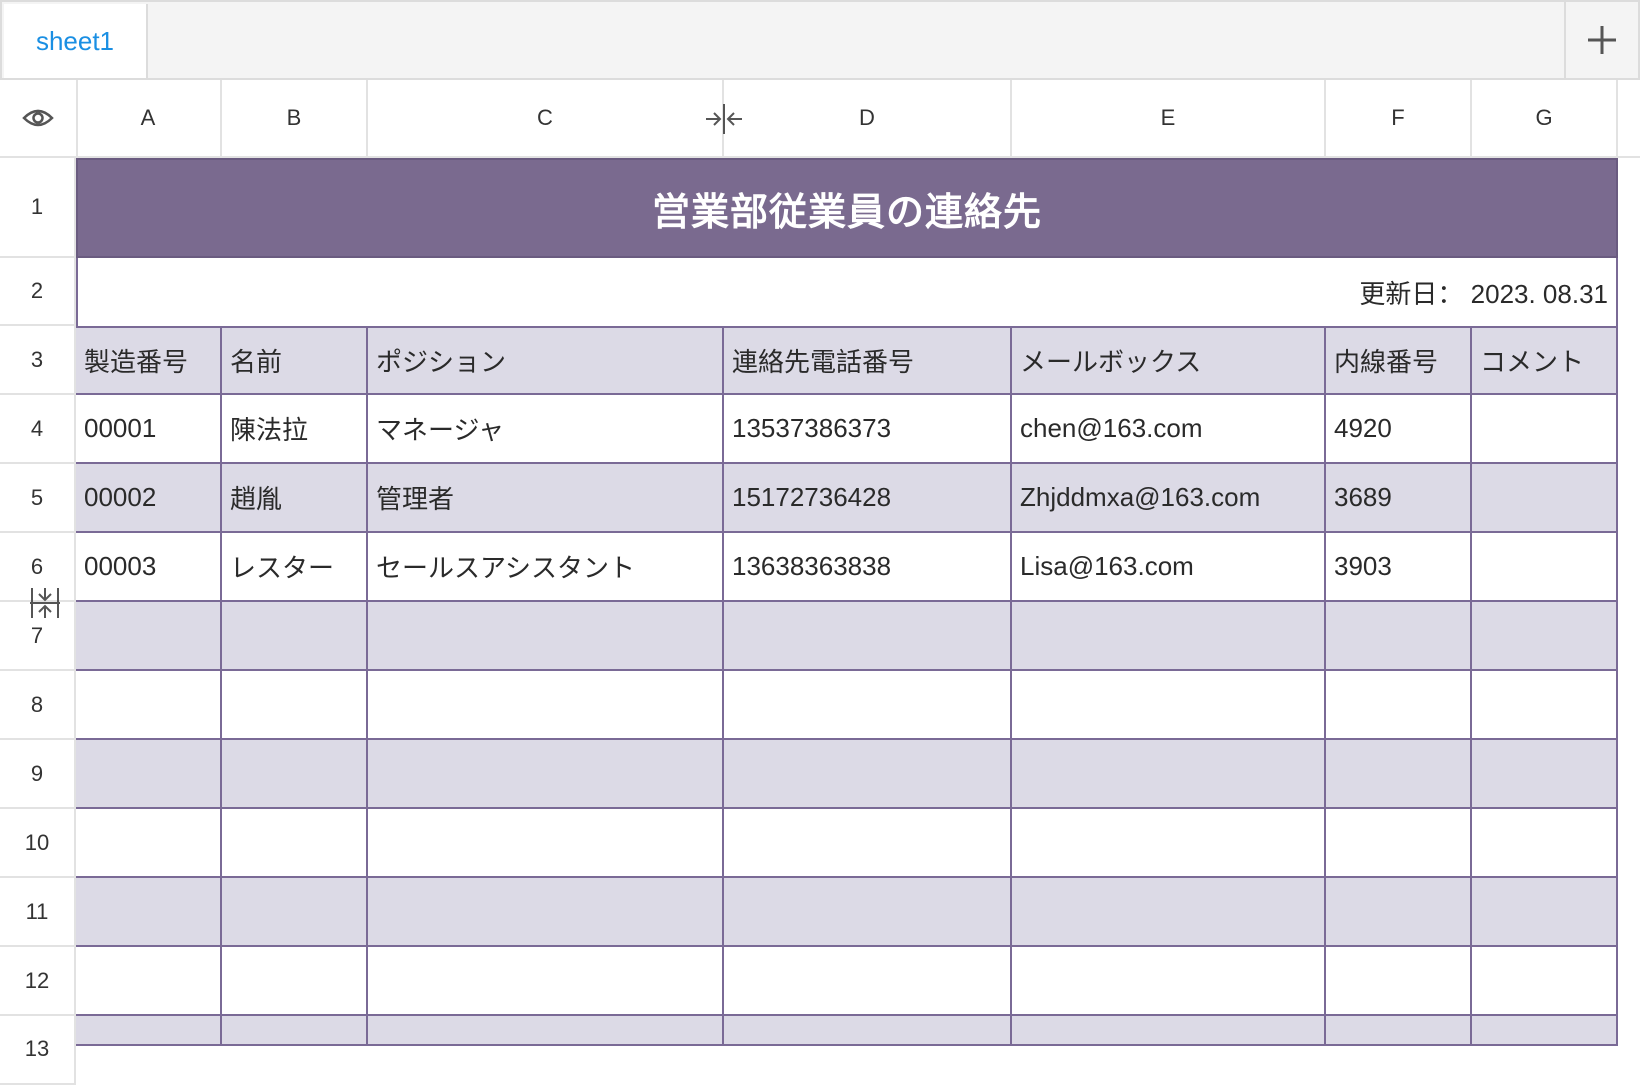 The height and width of the screenshot is (1085, 1640). What do you see at coordinates (295, 360) in the screenshot?
I see `header-cell-b: 名前` at bounding box center [295, 360].